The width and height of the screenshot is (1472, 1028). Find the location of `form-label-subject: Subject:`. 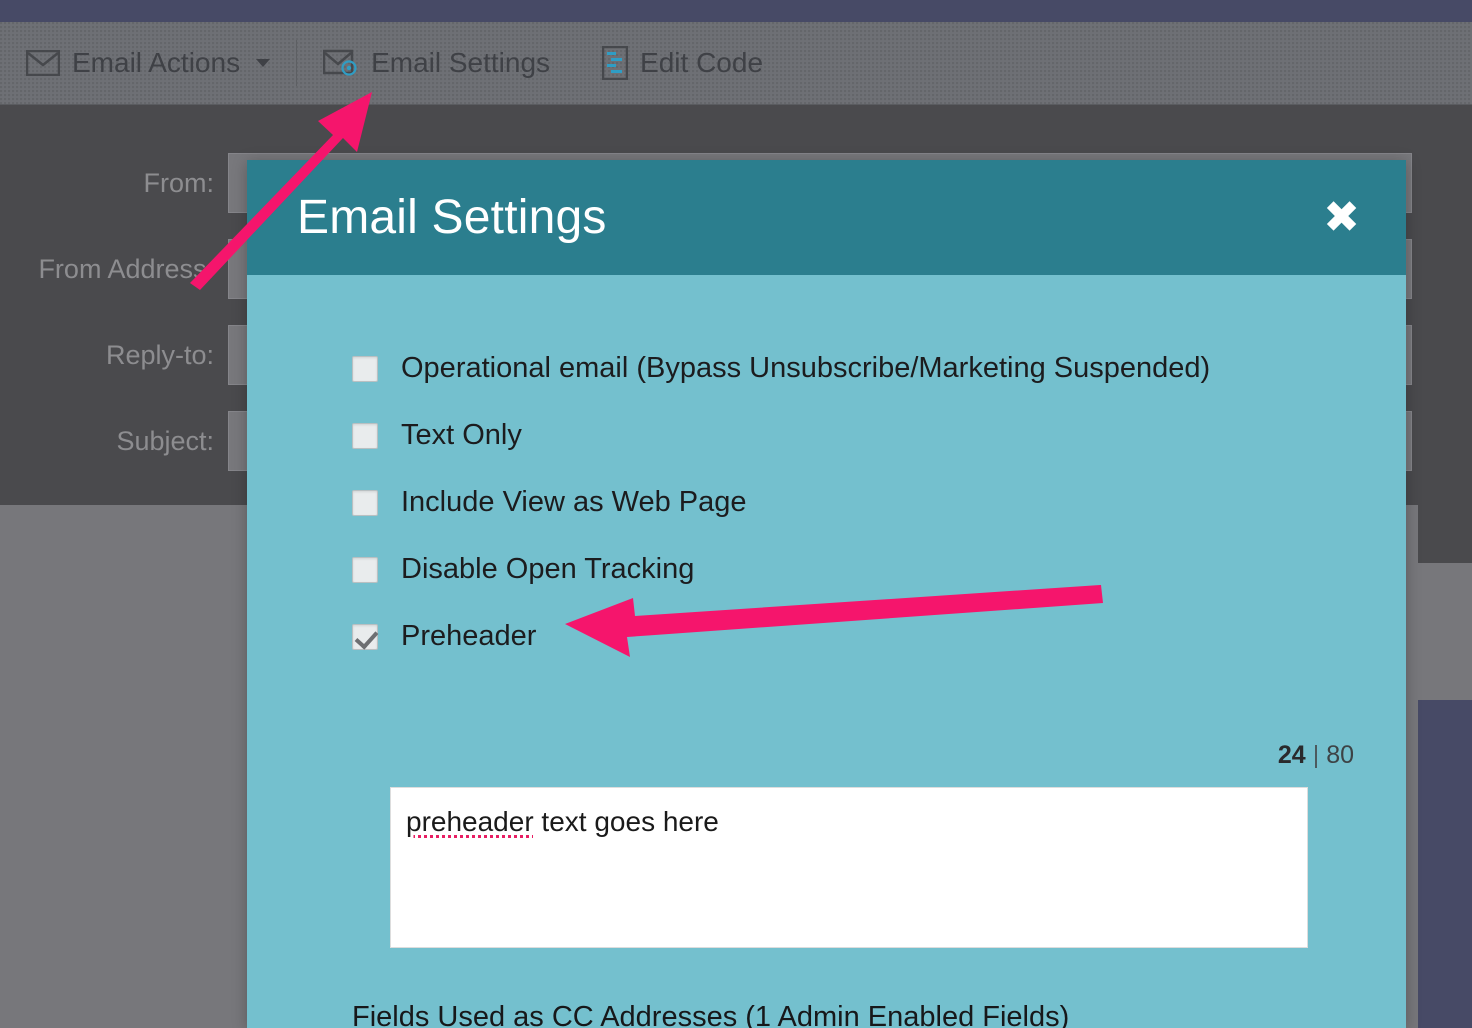

form-label-subject: Subject: is located at coordinates (165, 440).